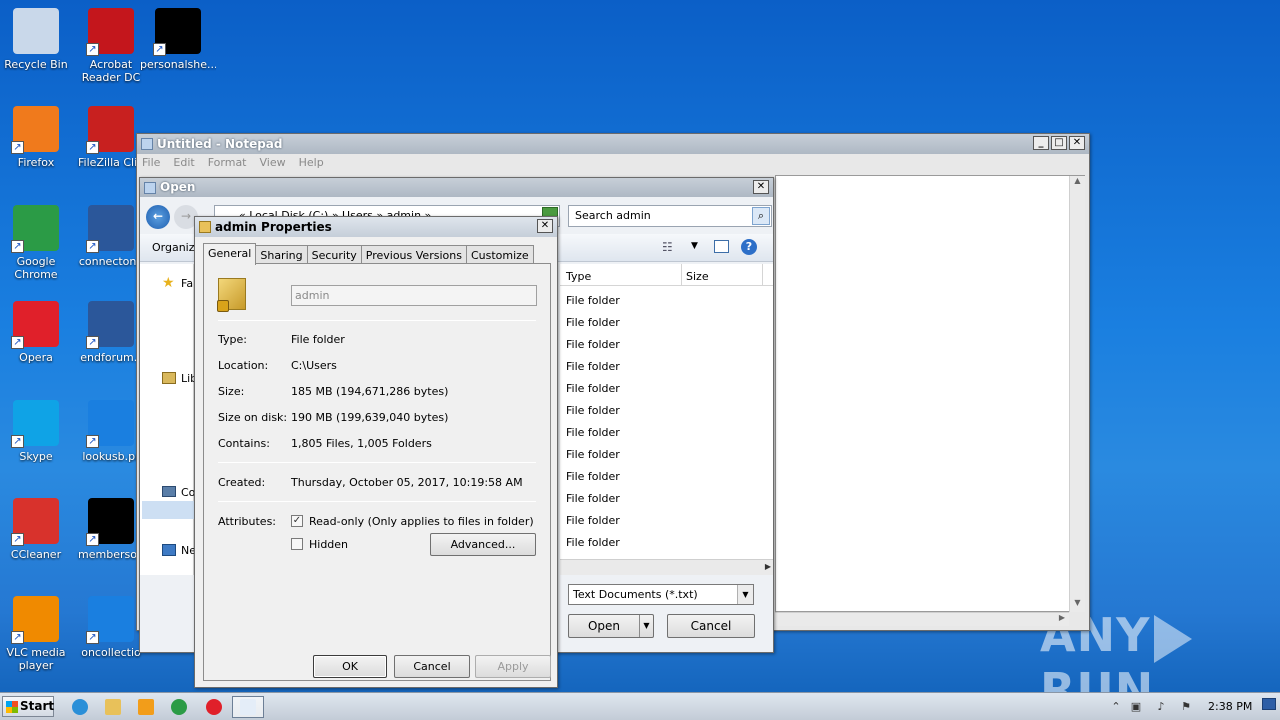 The width and height of the screenshot is (1280, 720). Describe the element at coordinates (456, 187) in the screenshot. I see `open-titlebar: Open ✕` at that location.